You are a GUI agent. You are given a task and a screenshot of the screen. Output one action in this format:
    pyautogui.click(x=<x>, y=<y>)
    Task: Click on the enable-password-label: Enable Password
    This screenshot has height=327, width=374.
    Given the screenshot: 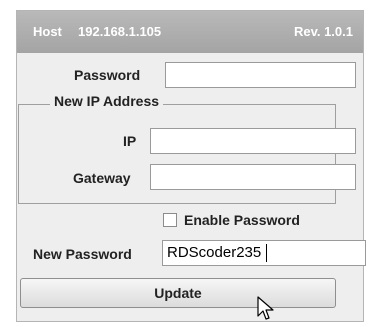 What is the action you would take?
    pyautogui.click(x=242, y=220)
    